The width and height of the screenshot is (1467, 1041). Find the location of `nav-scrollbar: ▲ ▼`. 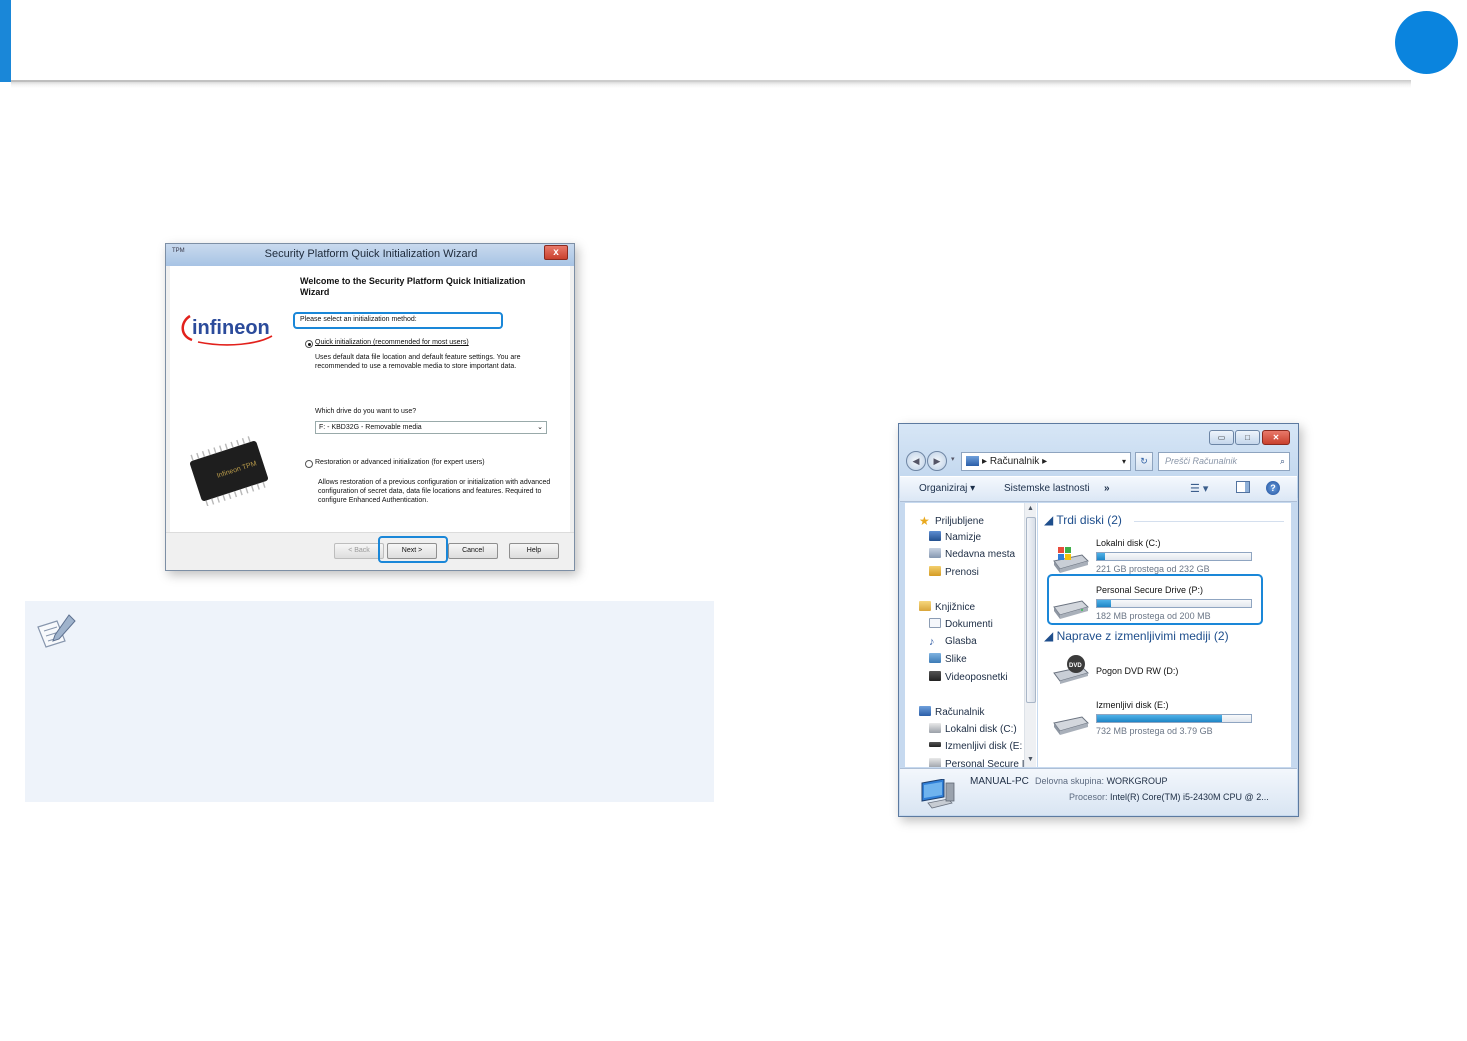

nav-scrollbar: ▲ ▼ is located at coordinates (1030, 635).